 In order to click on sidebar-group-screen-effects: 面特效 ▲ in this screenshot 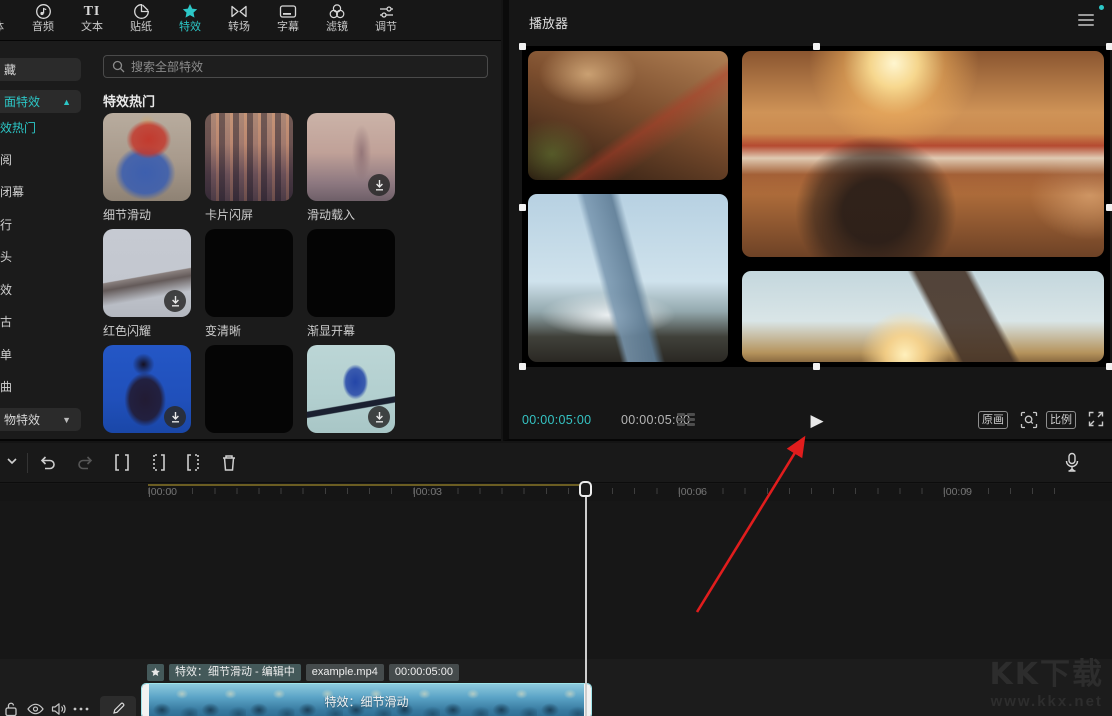, I will do `click(40, 101)`.